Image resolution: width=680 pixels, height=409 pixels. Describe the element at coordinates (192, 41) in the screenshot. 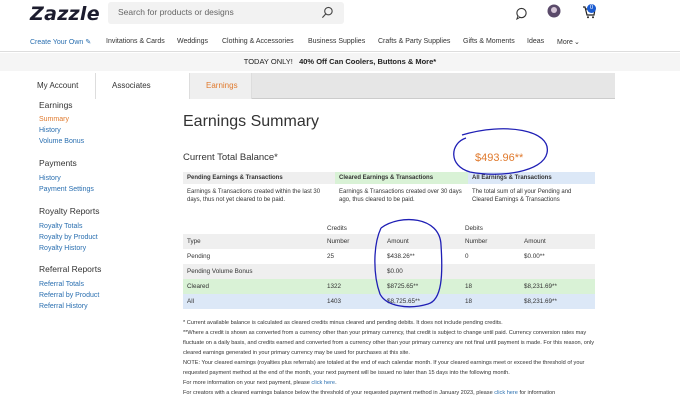

I see `nav-weddings: Weddings` at that location.